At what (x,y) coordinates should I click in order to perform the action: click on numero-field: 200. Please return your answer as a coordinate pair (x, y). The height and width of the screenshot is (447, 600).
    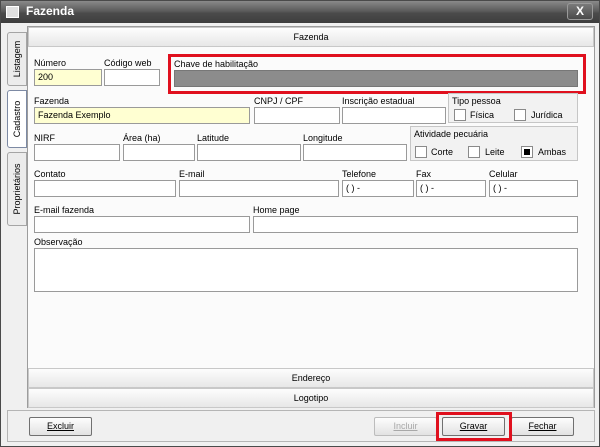
    Looking at the image, I should click on (68, 77).